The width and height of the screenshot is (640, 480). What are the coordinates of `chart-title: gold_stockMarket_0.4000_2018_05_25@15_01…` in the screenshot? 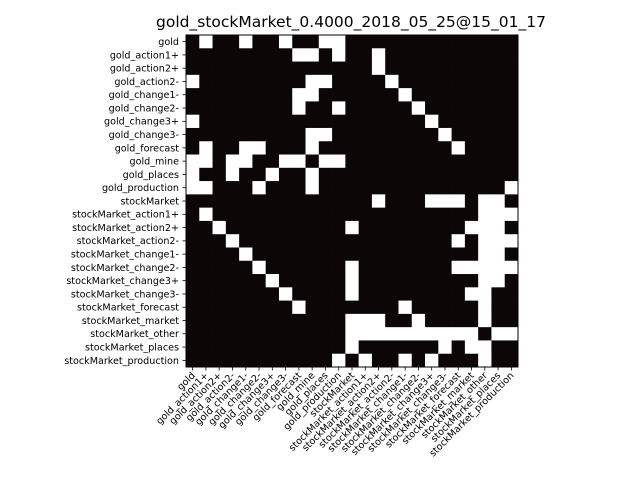 It's located at (351, 22).